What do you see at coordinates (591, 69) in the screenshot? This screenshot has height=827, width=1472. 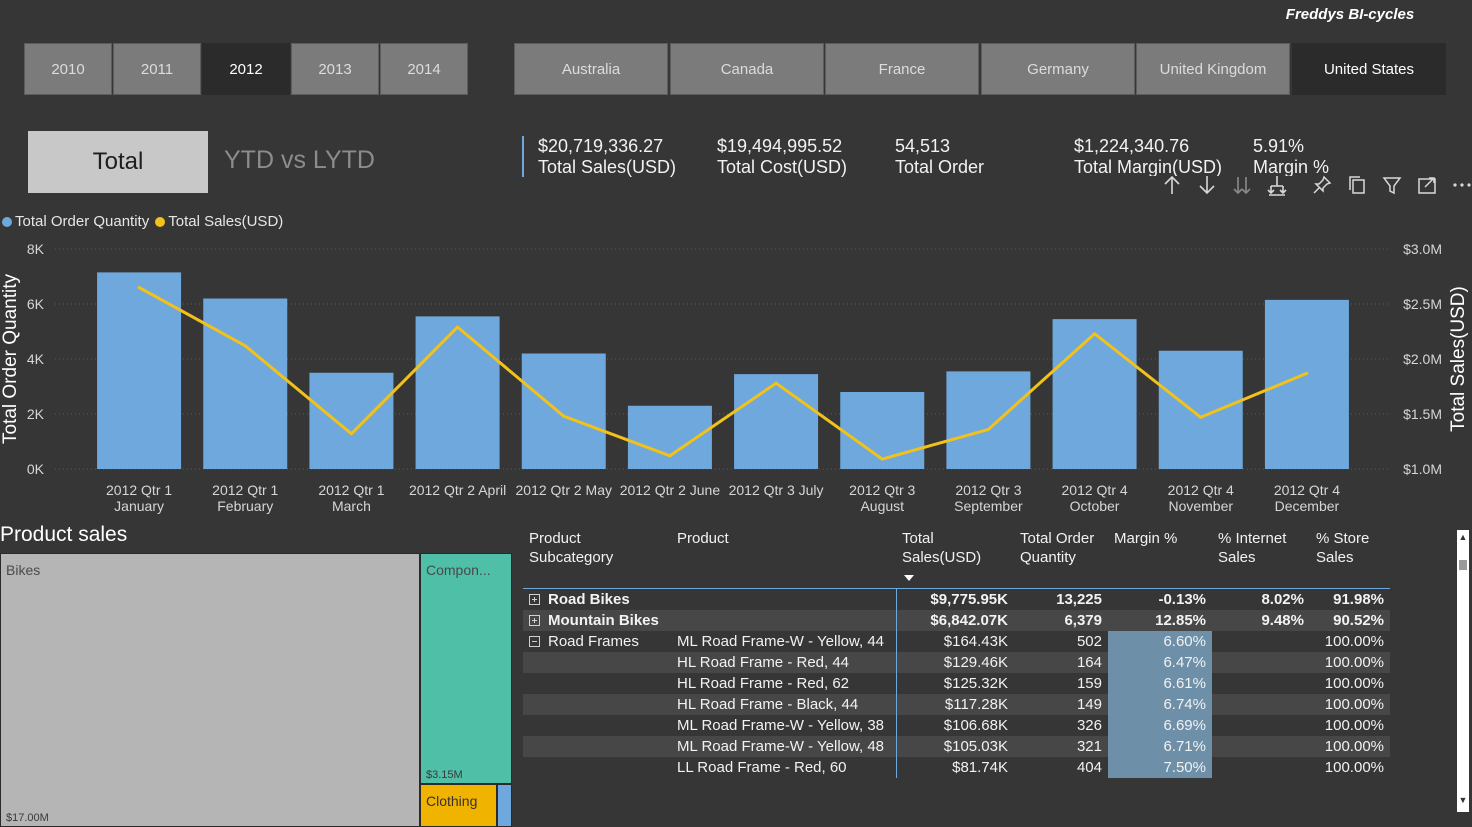 I see `country-button-australia: Australia` at bounding box center [591, 69].